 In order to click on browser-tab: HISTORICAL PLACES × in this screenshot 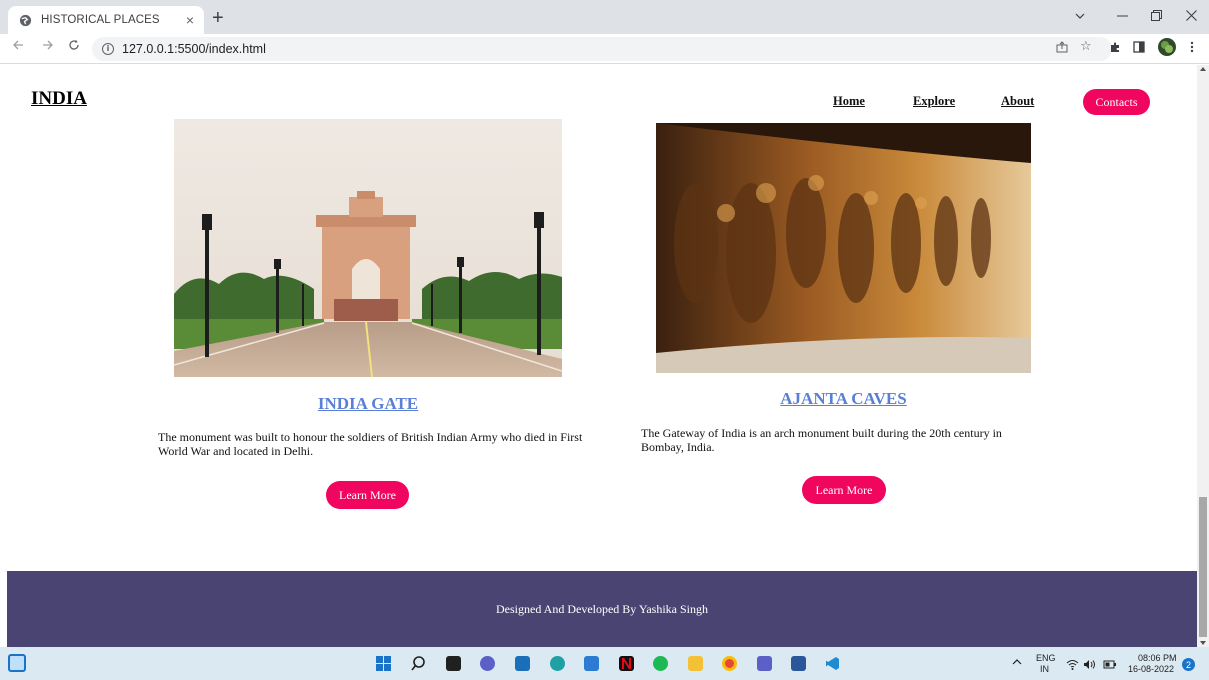, I will do `click(106, 20)`.